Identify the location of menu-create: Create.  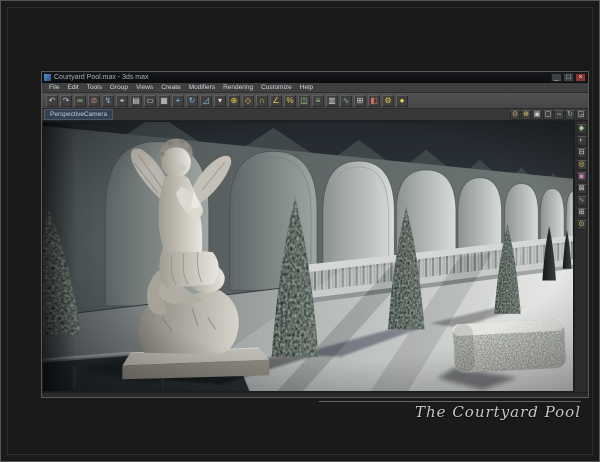
(171, 87).